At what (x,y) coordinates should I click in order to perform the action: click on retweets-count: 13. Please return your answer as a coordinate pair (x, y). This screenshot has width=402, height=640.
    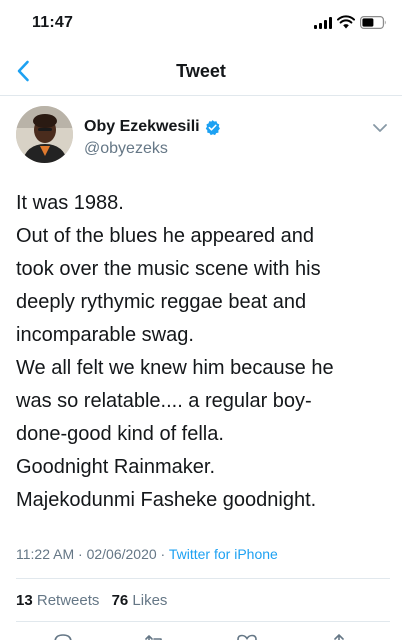
    Looking at the image, I should click on (24, 600).